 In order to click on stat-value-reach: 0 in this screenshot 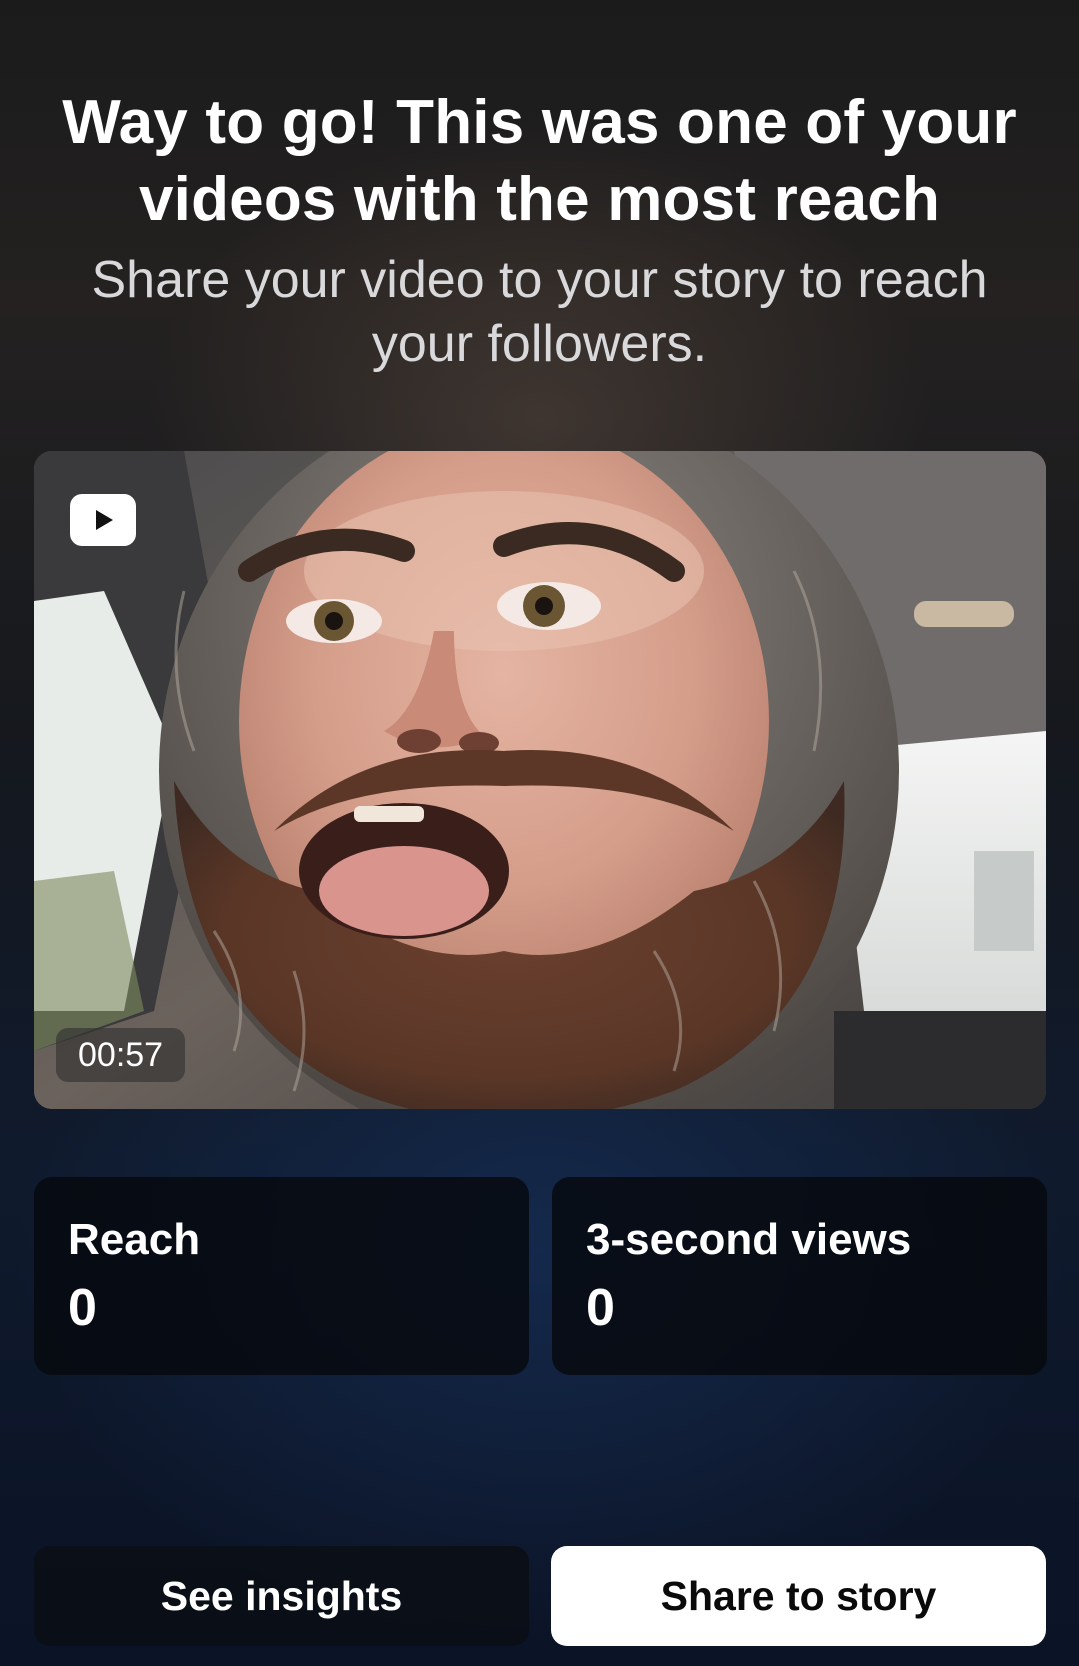, I will do `click(82, 1308)`.